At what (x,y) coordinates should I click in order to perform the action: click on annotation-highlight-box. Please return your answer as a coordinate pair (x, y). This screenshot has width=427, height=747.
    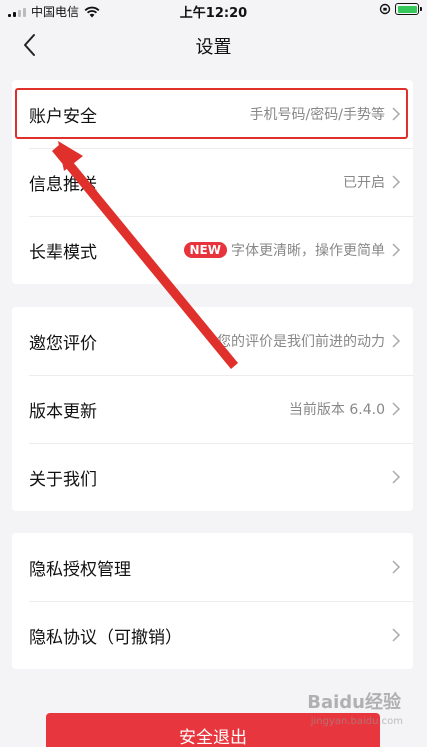
    Looking at the image, I should click on (211, 113).